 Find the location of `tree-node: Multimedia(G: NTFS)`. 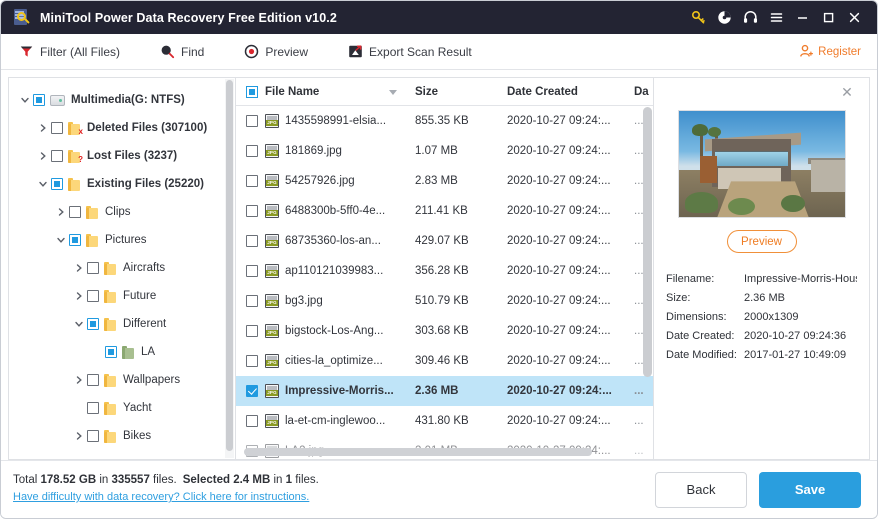

tree-node: Multimedia(G: NTFS) is located at coordinates (122, 100).